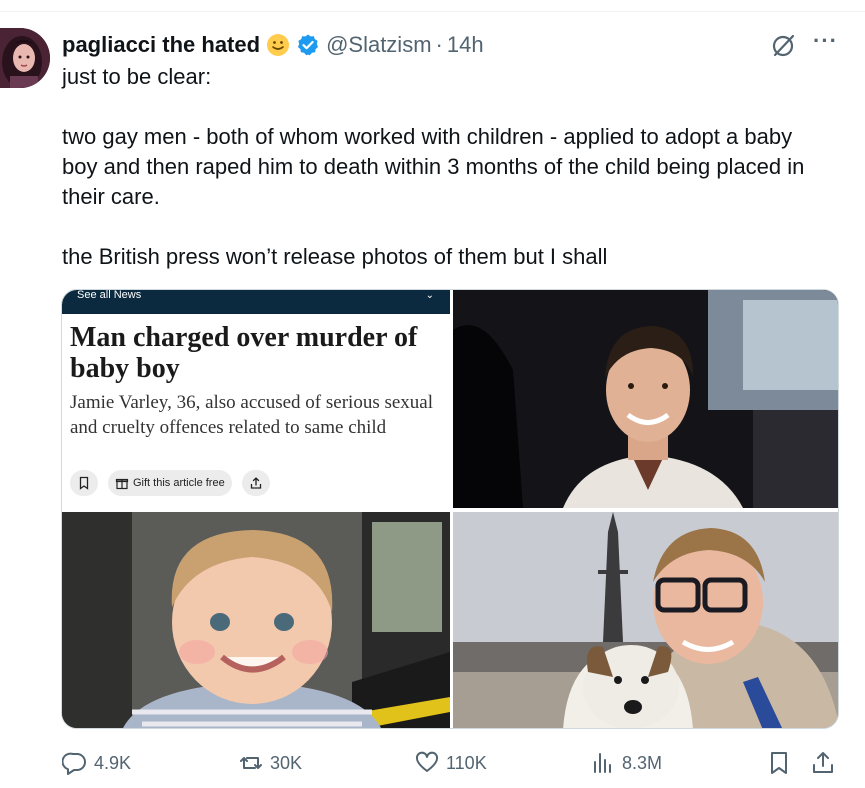 This screenshot has height=788, width=865. What do you see at coordinates (642, 762) in the screenshot?
I see `views-count: 8.3M` at bounding box center [642, 762].